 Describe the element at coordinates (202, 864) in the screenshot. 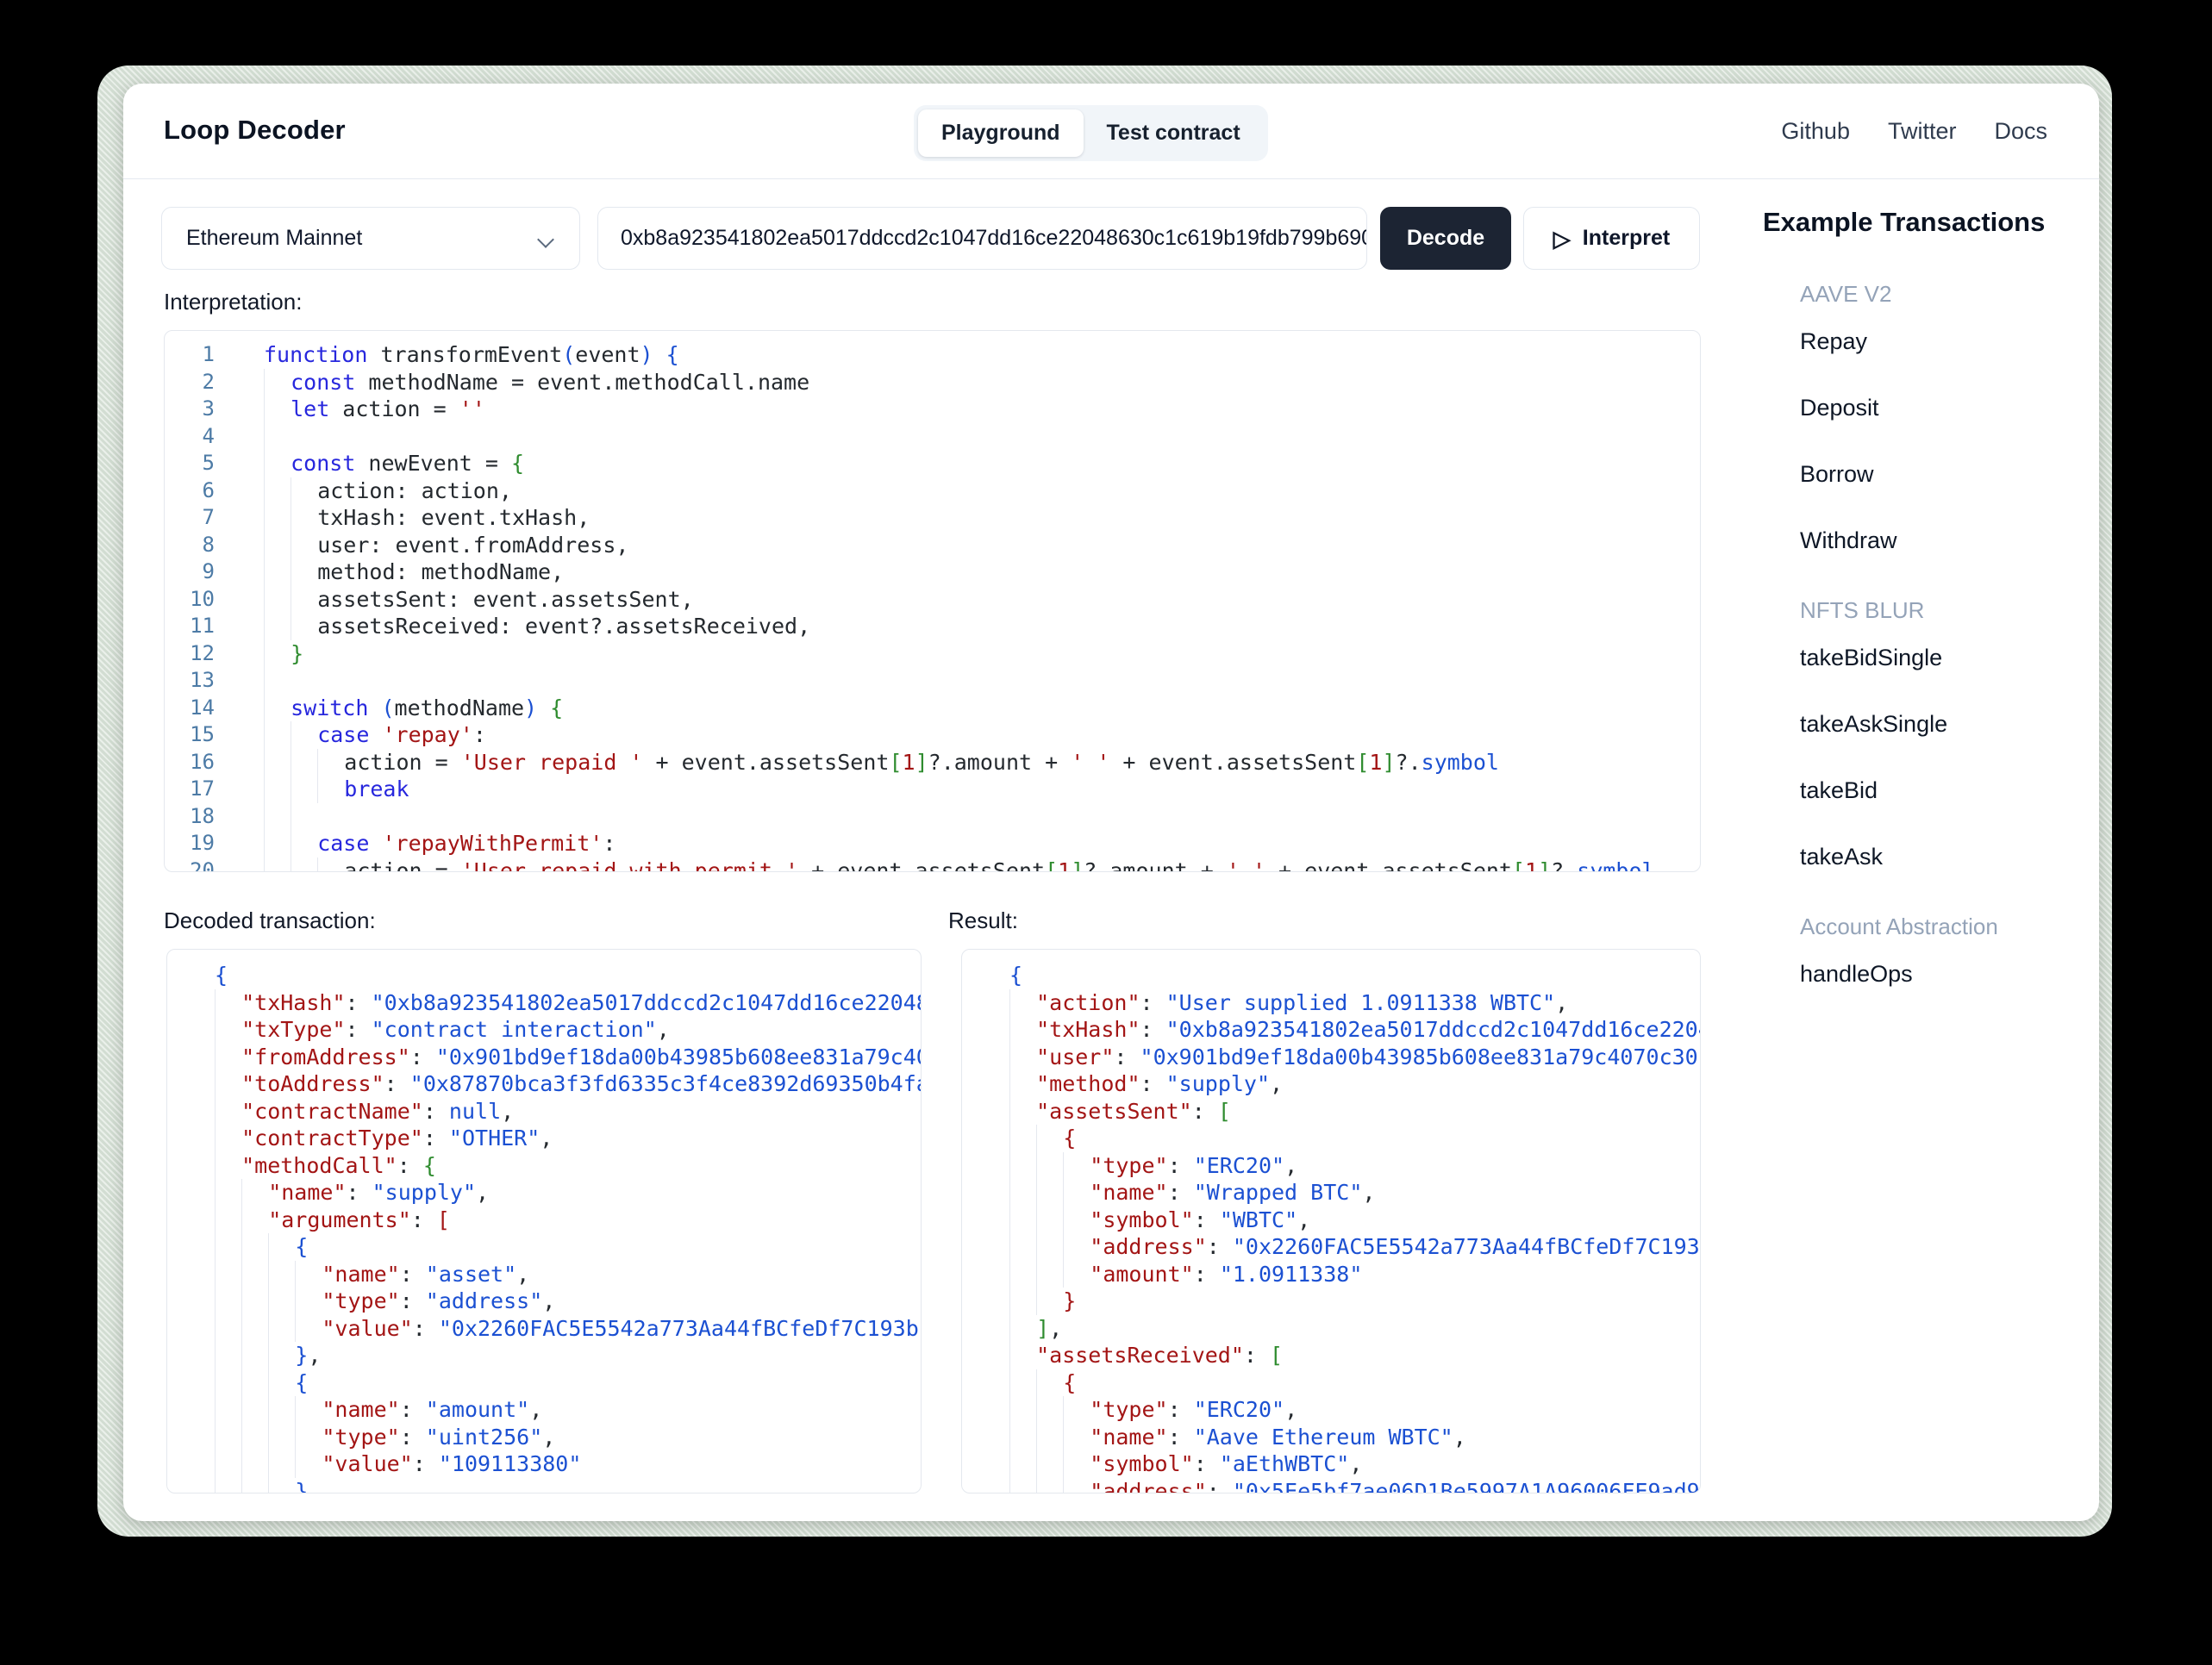

I see `line-number: 20` at that location.